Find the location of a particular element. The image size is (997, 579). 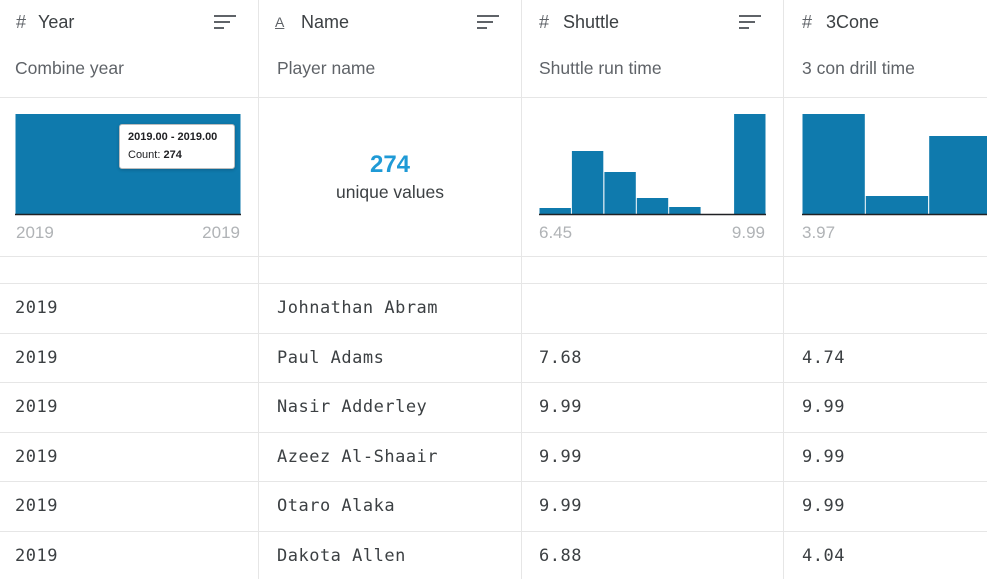

column-title: 3Cone is located at coordinates (853, 22).